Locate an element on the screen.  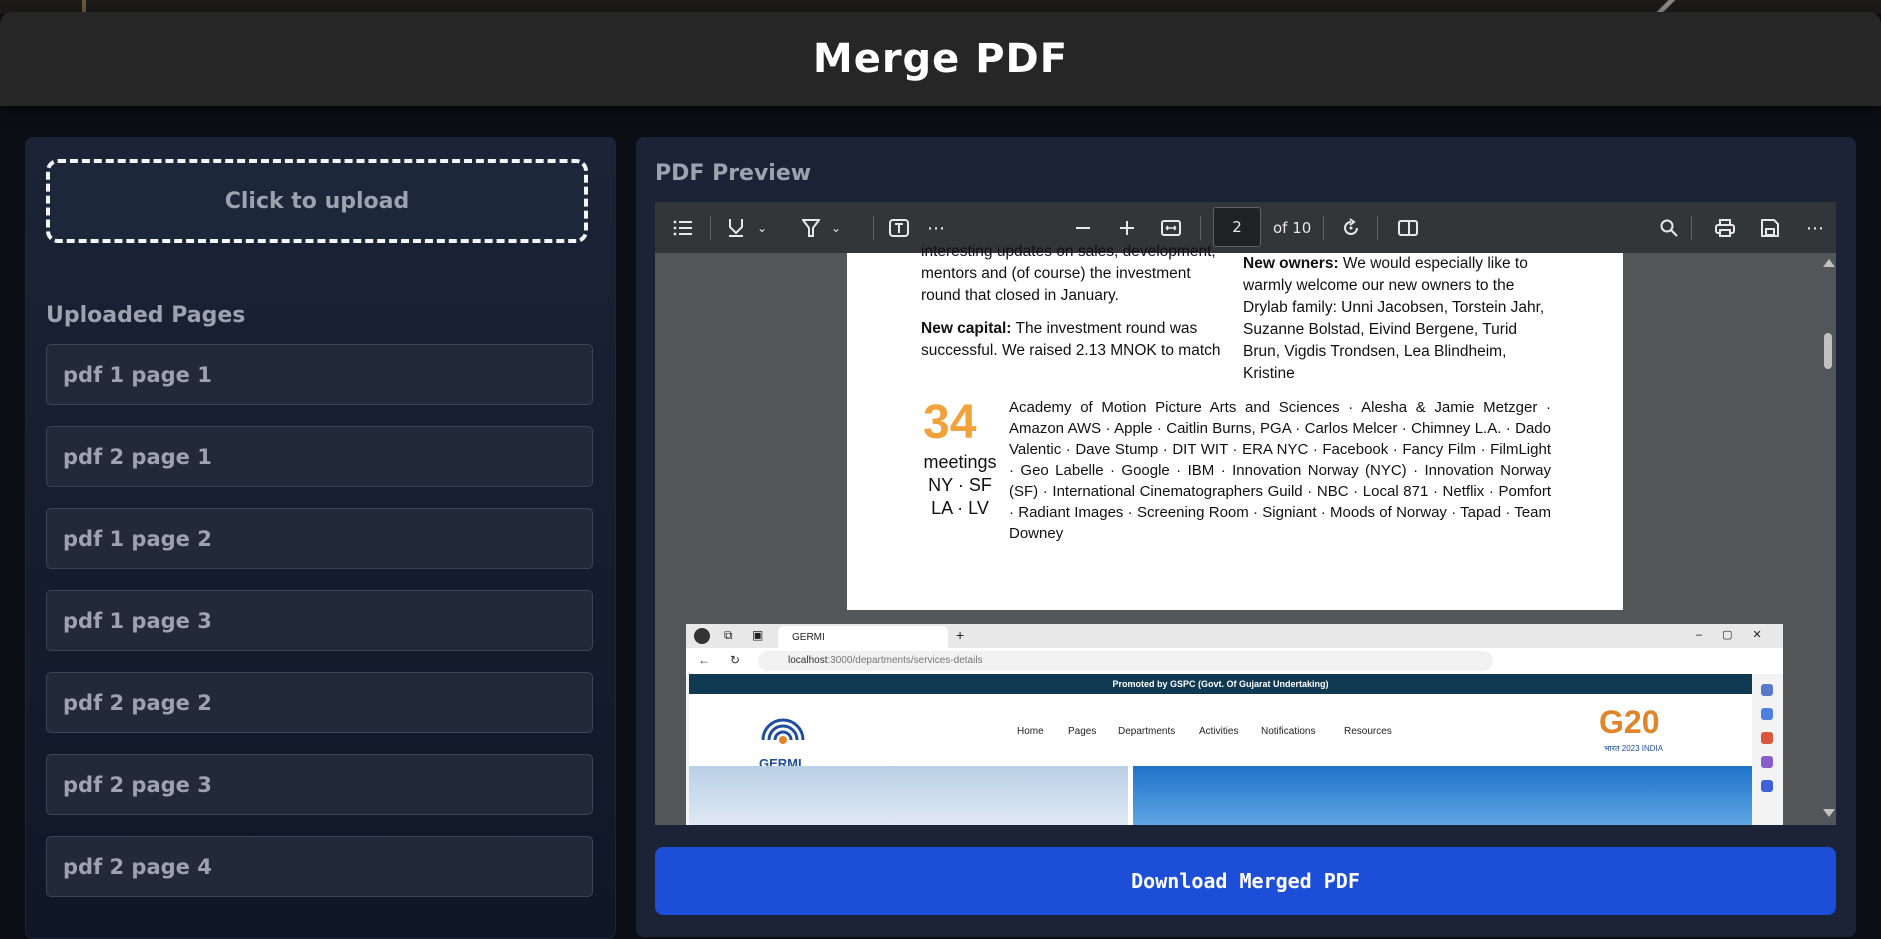
site-nav-departments: Departments is located at coordinates (1147, 731).